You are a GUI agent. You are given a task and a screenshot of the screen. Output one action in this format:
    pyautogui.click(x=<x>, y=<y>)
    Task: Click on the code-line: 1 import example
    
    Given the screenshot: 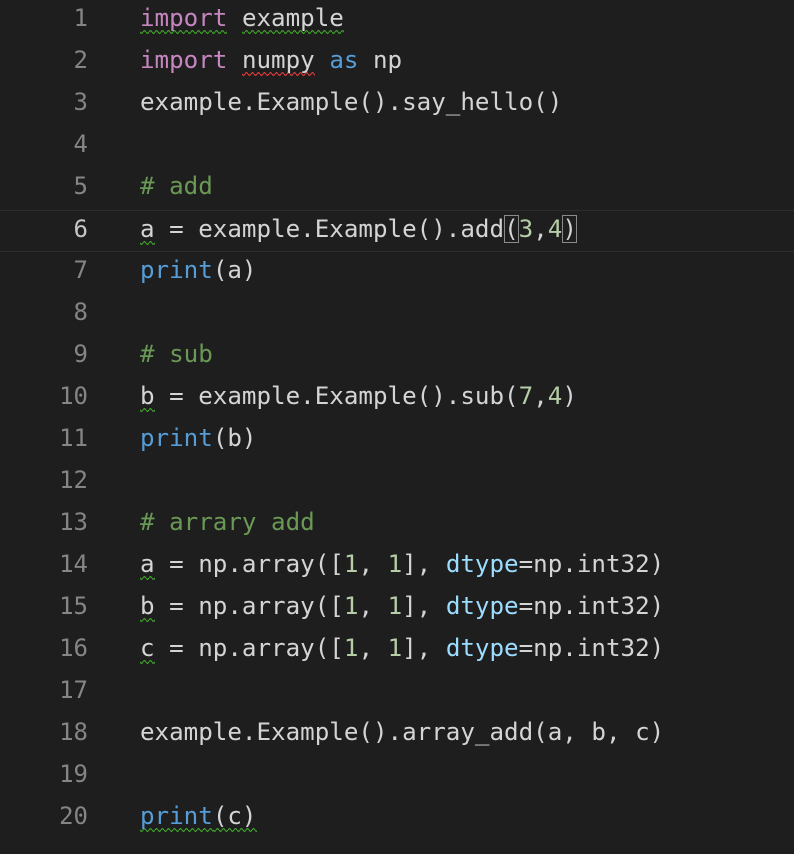 What is the action you would take?
    pyautogui.click(x=397, y=21)
    